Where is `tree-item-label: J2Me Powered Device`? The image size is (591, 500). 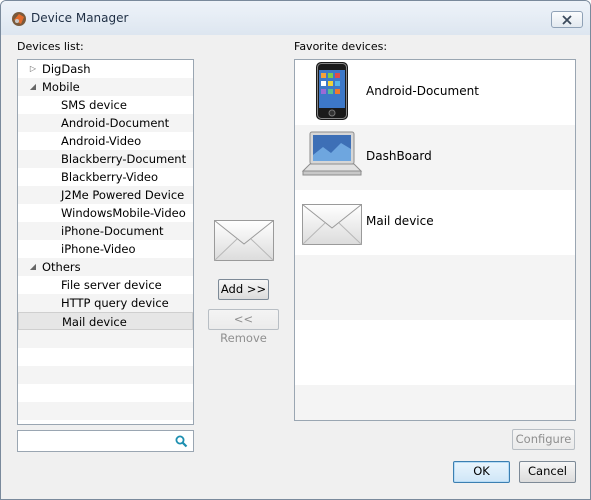
tree-item-label: J2Me Powered Device is located at coordinates (123, 195).